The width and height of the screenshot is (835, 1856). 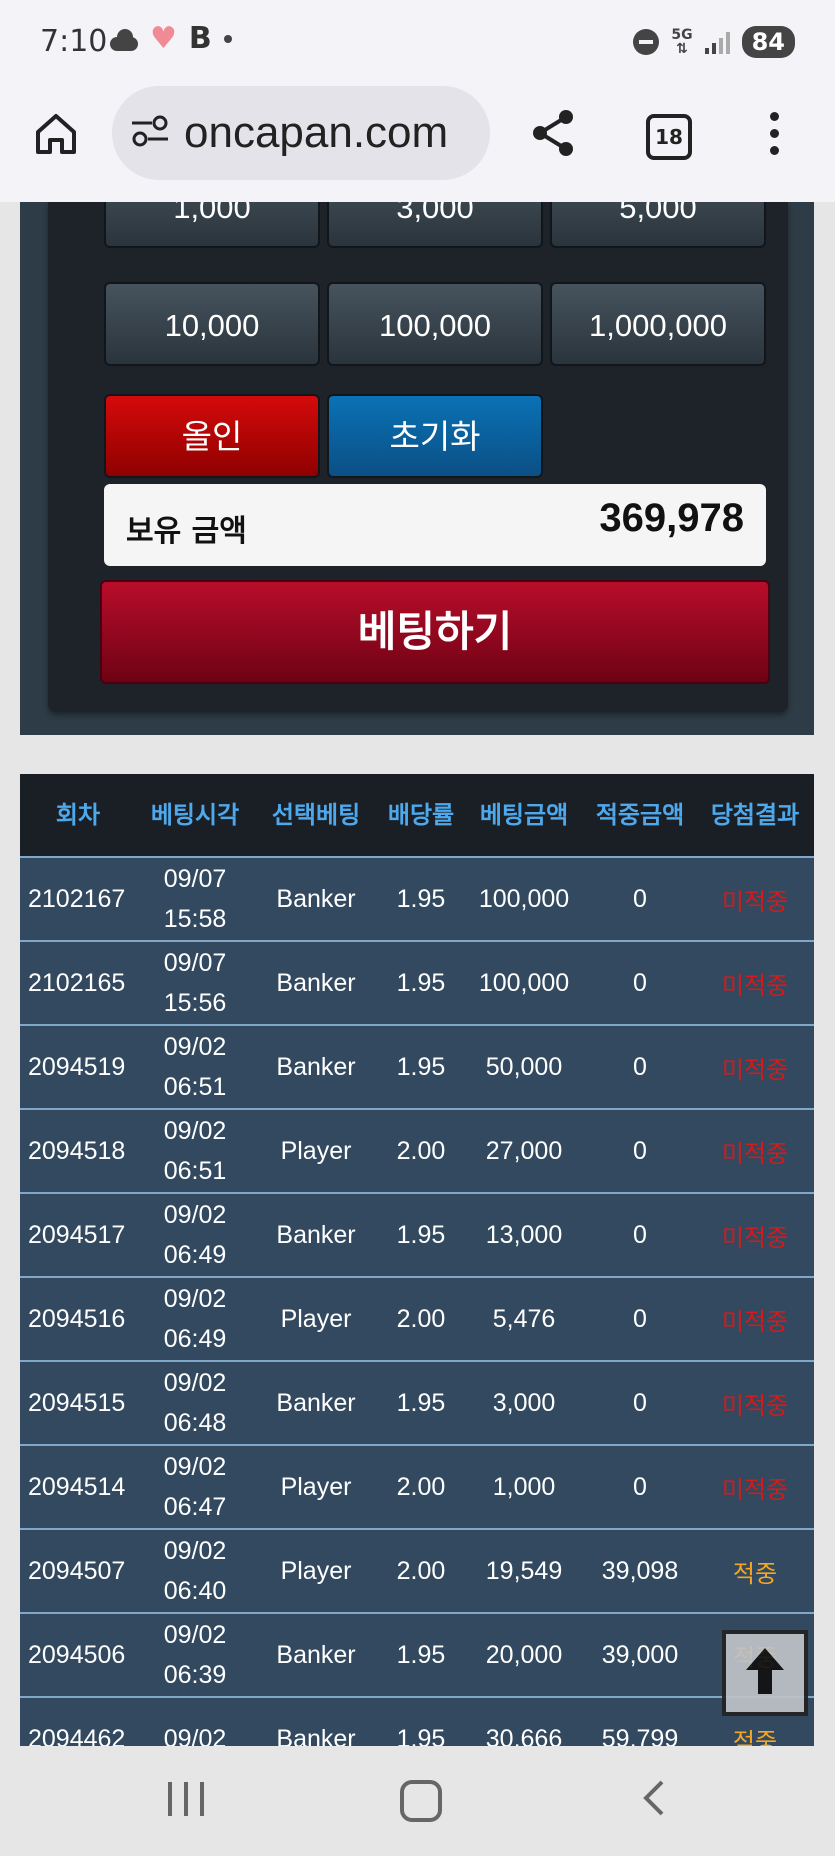 What do you see at coordinates (553, 133) in the screenshot?
I see `share-icon` at bounding box center [553, 133].